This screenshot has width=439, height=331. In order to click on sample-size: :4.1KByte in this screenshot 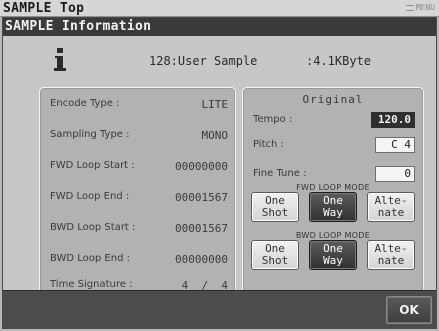, I will do `click(339, 61)`.